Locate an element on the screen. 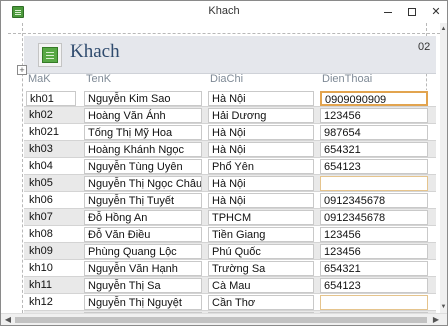 The height and width of the screenshot is (326, 448). table-row: kh12 Nguyễn Thị Nguyệt Cần Thơ is located at coordinates (230, 302).